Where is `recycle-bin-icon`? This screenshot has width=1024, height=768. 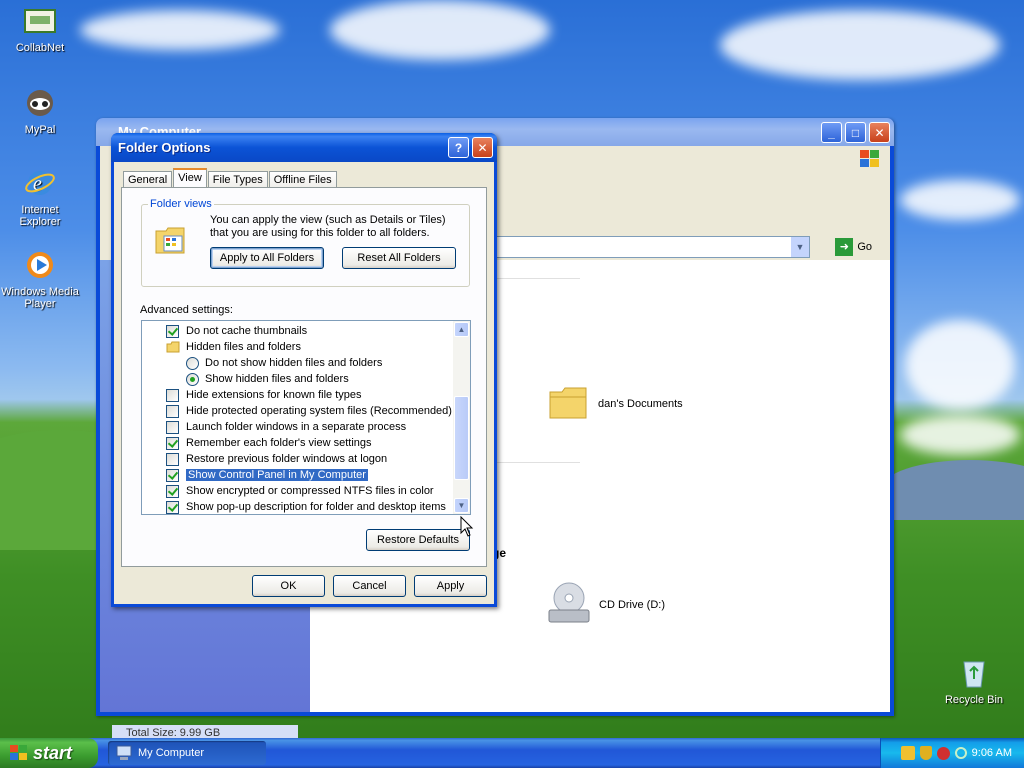
recycle-bin-icon is located at coordinates (974, 673).